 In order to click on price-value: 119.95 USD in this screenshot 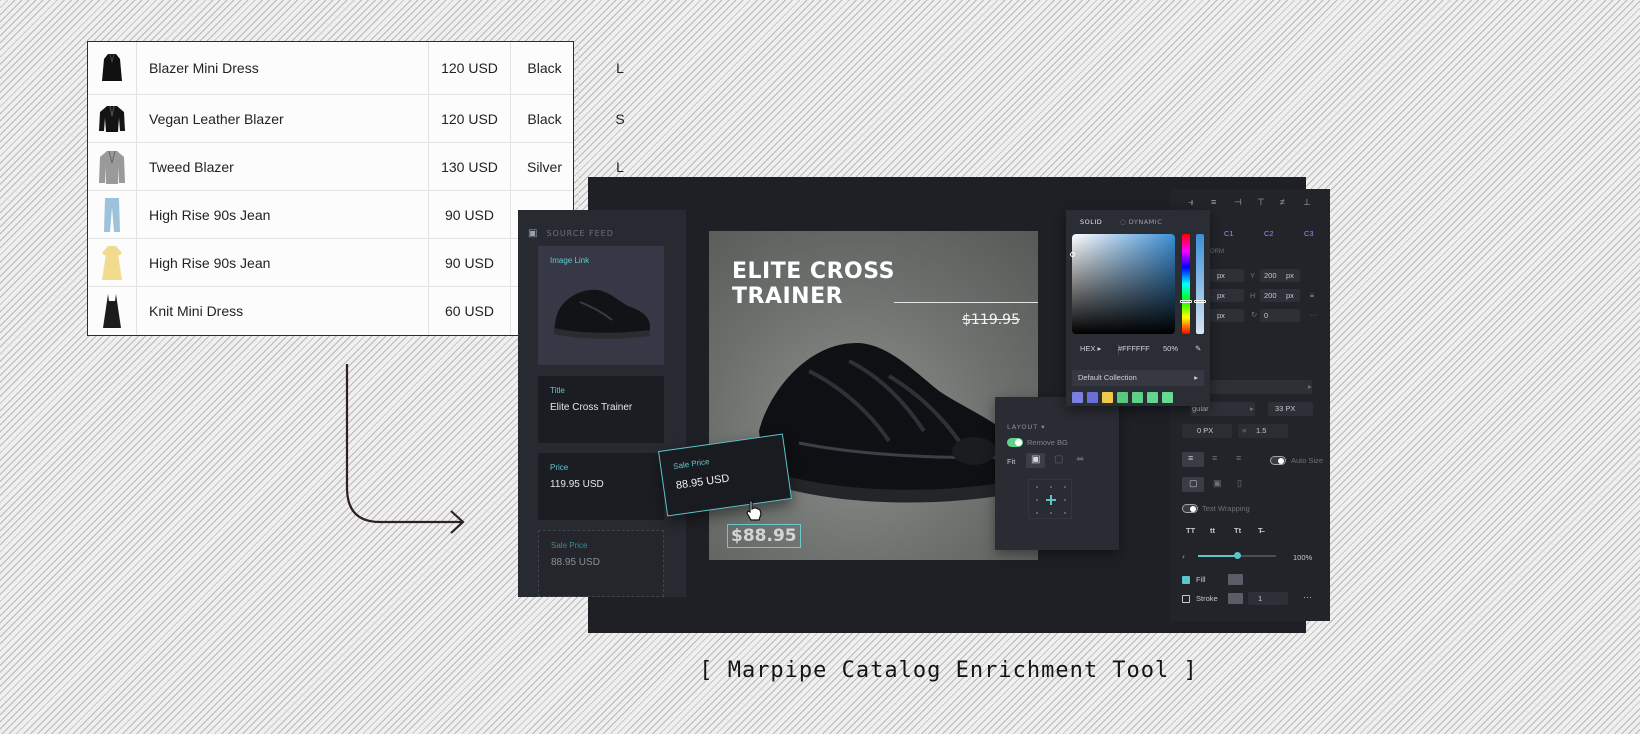, I will do `click(577, 484)`.